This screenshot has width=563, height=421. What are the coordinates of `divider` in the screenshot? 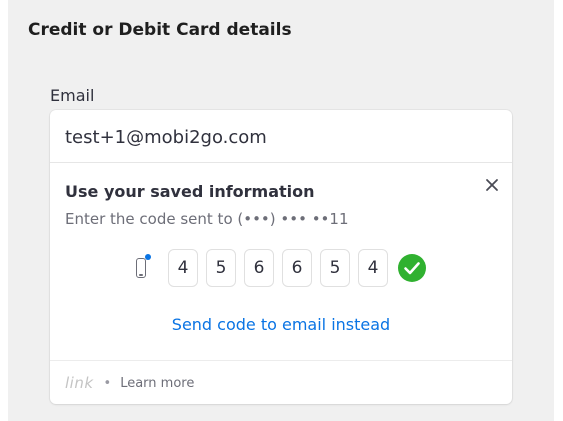 It's located at (281, 162).